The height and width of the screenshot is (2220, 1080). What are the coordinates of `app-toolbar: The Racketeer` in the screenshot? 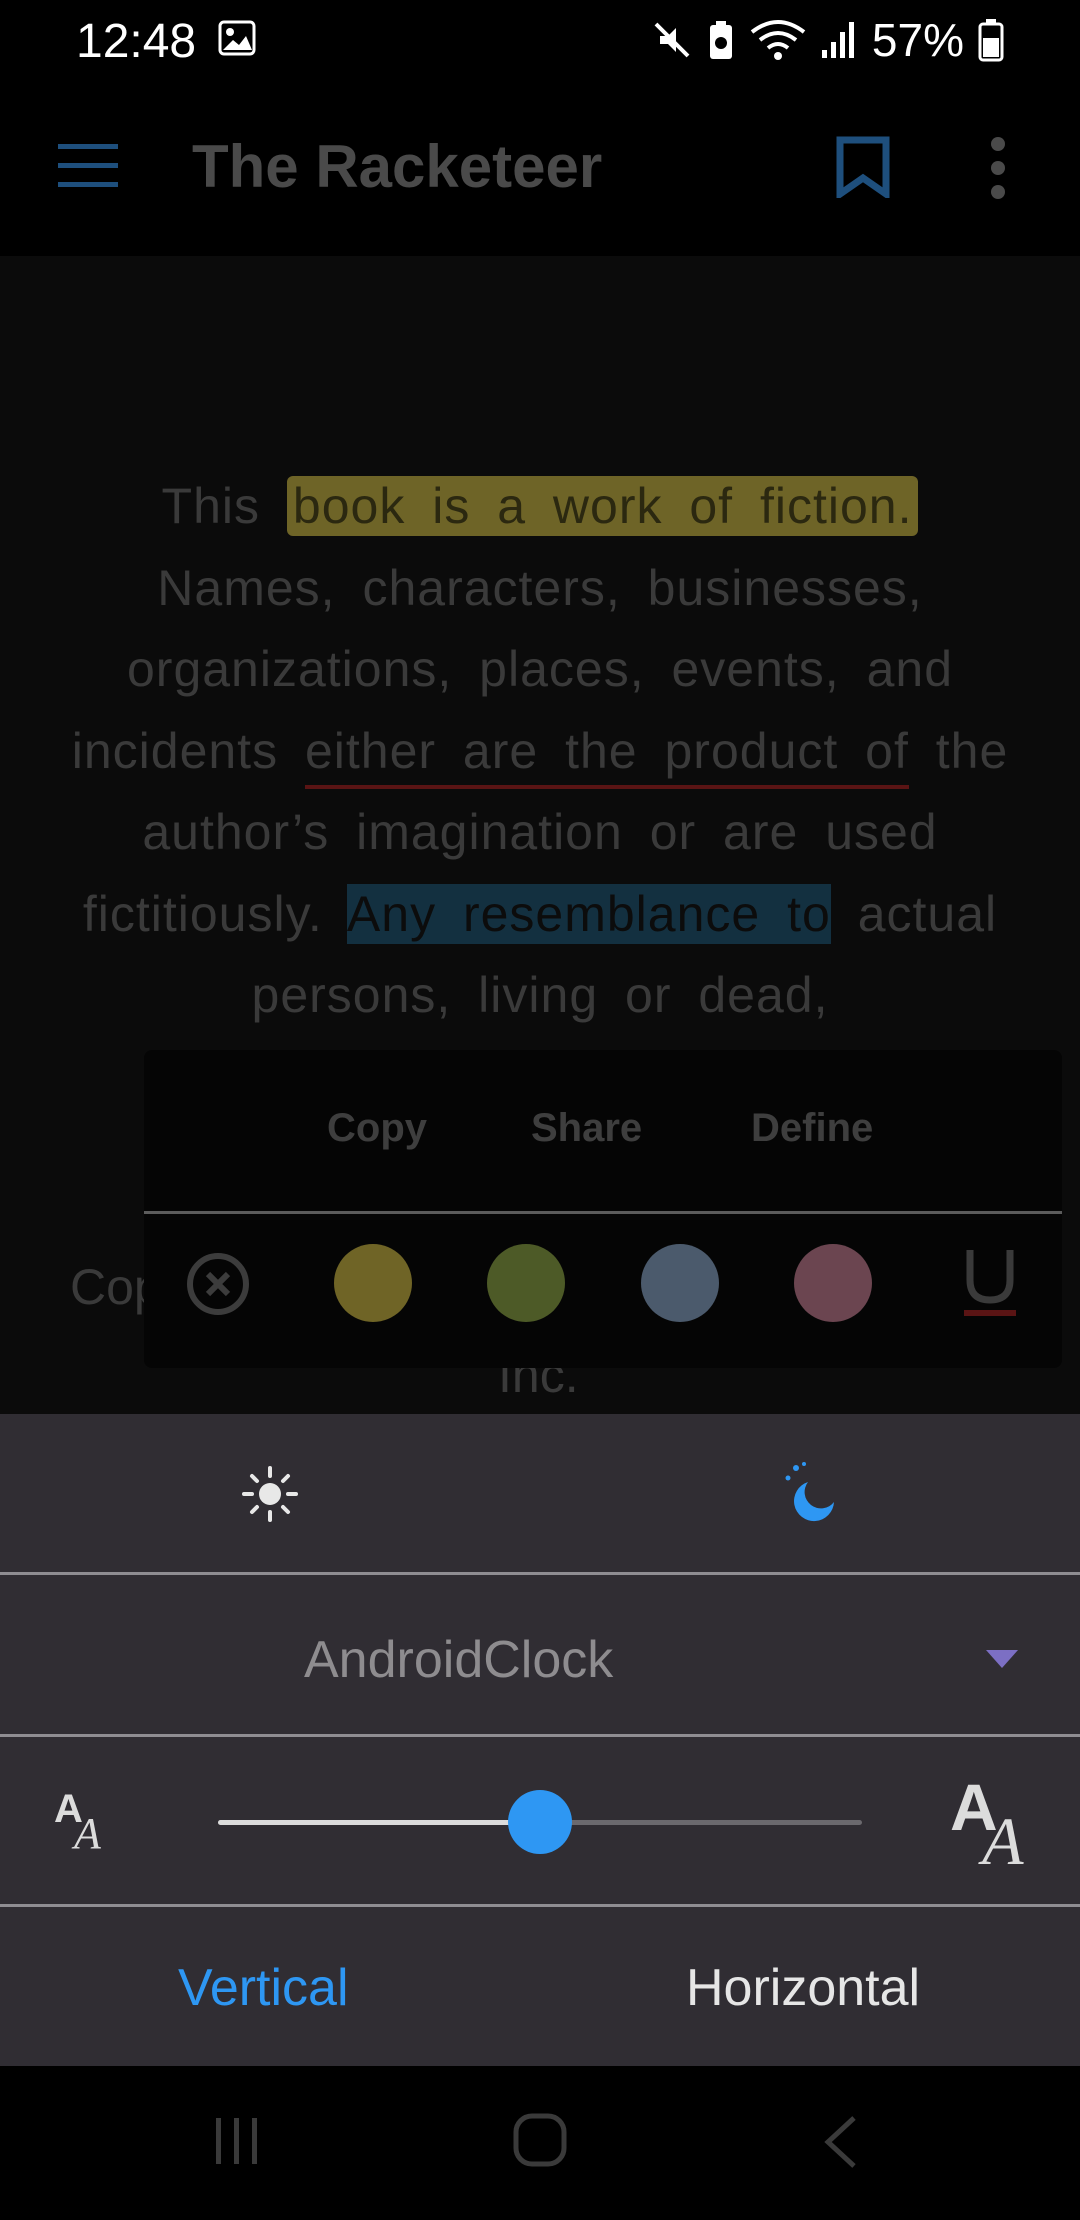 It's located at (540, 168).